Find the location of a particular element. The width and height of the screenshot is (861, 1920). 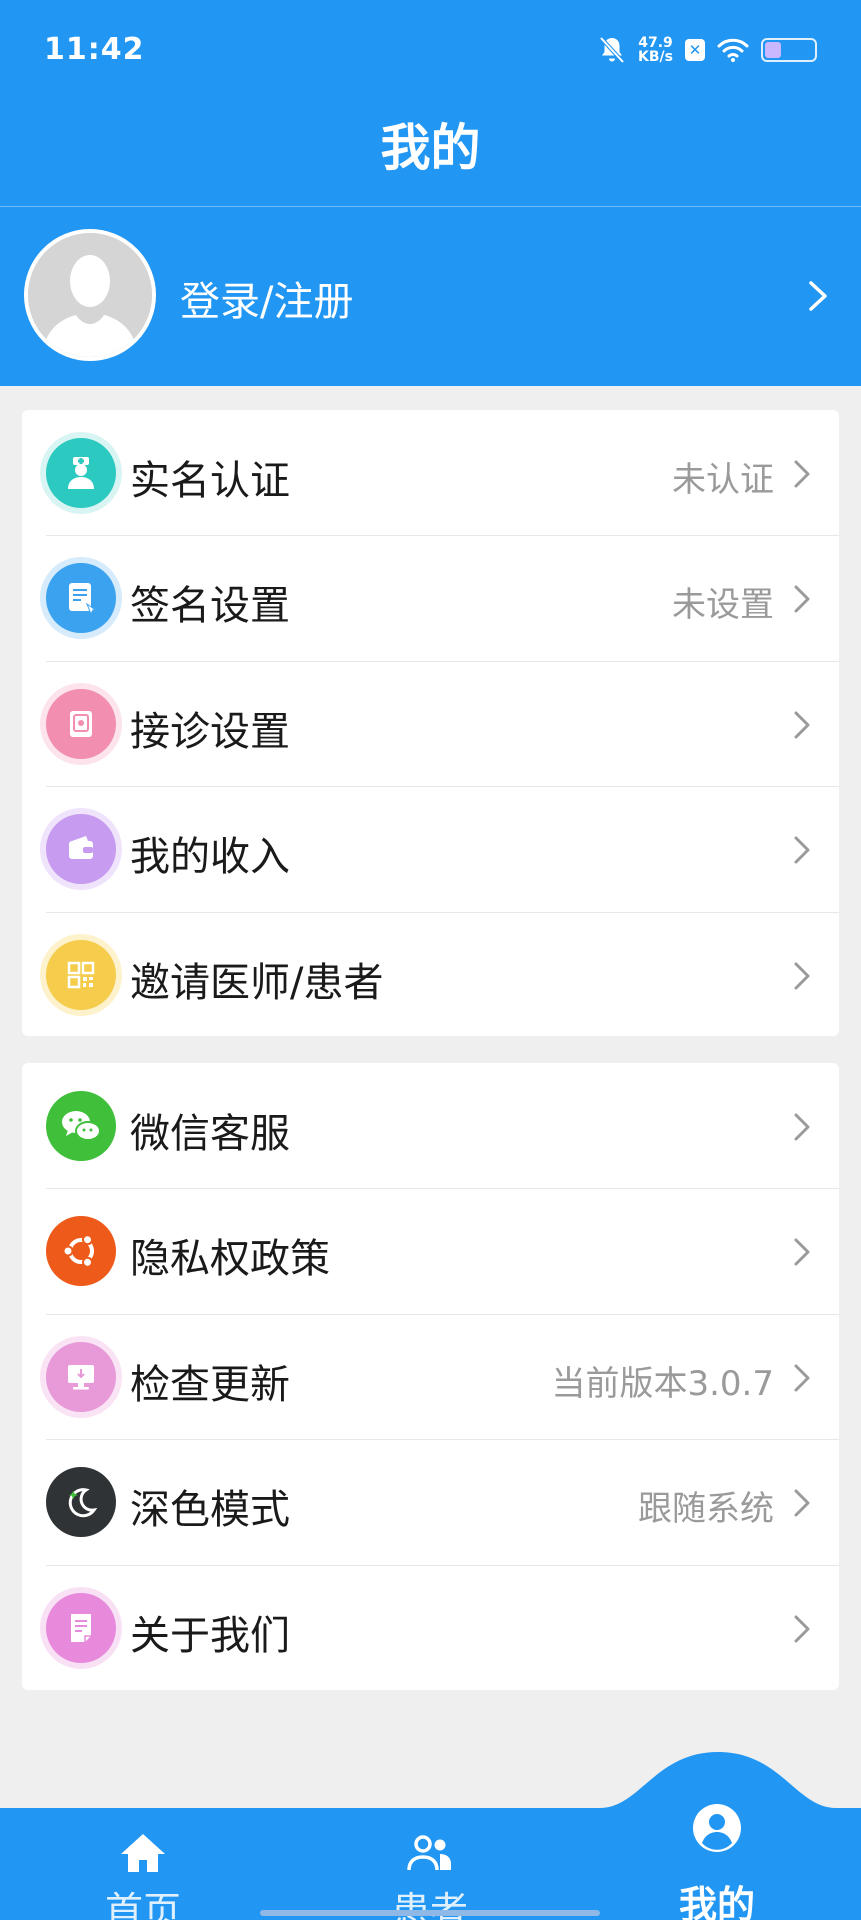

login-register-label: 登录/注册 is located at coordinates (267, 302).